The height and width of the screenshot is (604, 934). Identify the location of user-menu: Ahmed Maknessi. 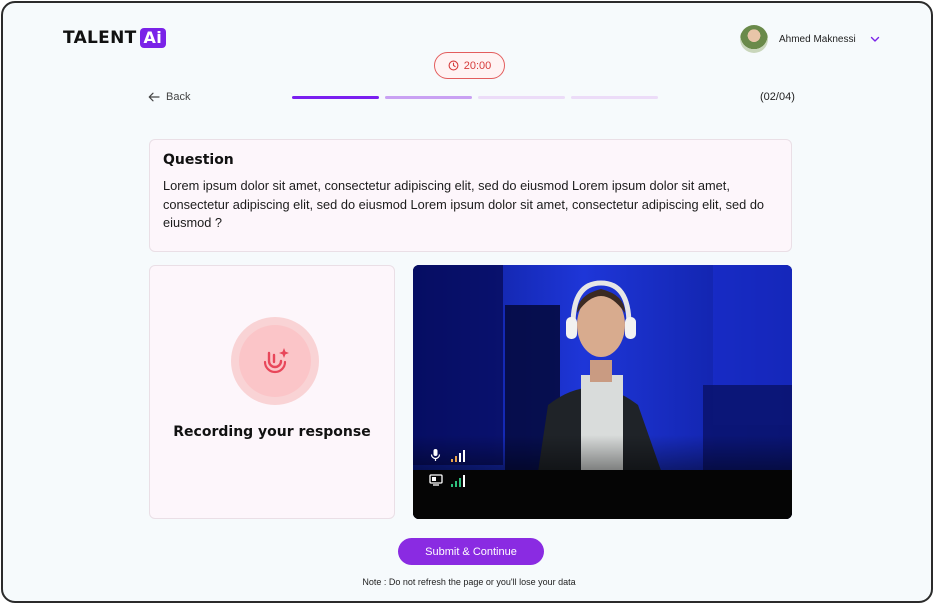
(810, 39).